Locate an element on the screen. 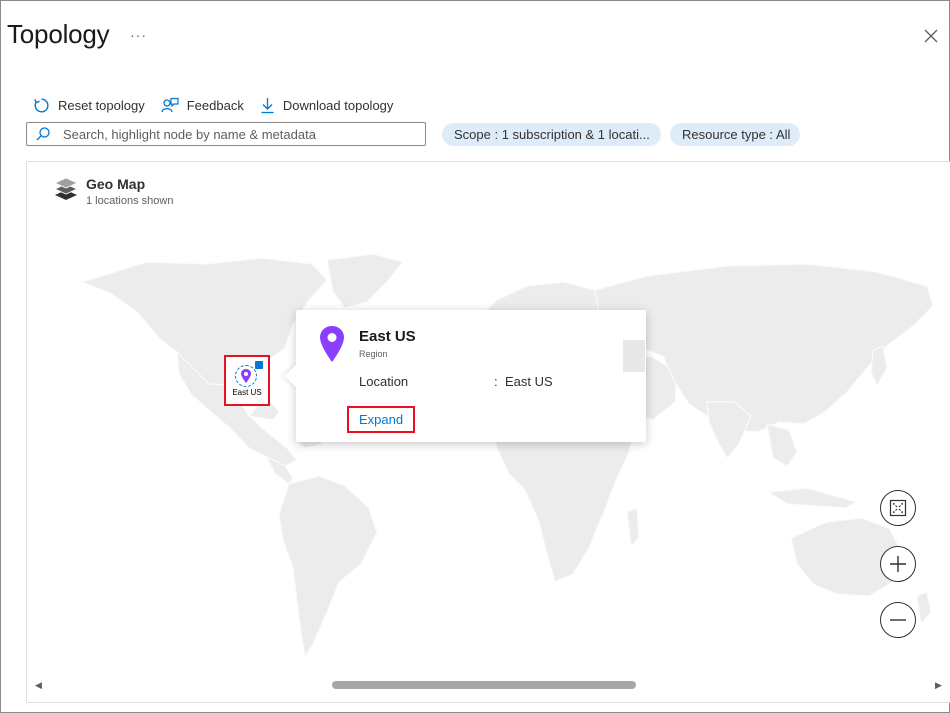  feedback-button: Feedback is located at coordinates (202, 105).